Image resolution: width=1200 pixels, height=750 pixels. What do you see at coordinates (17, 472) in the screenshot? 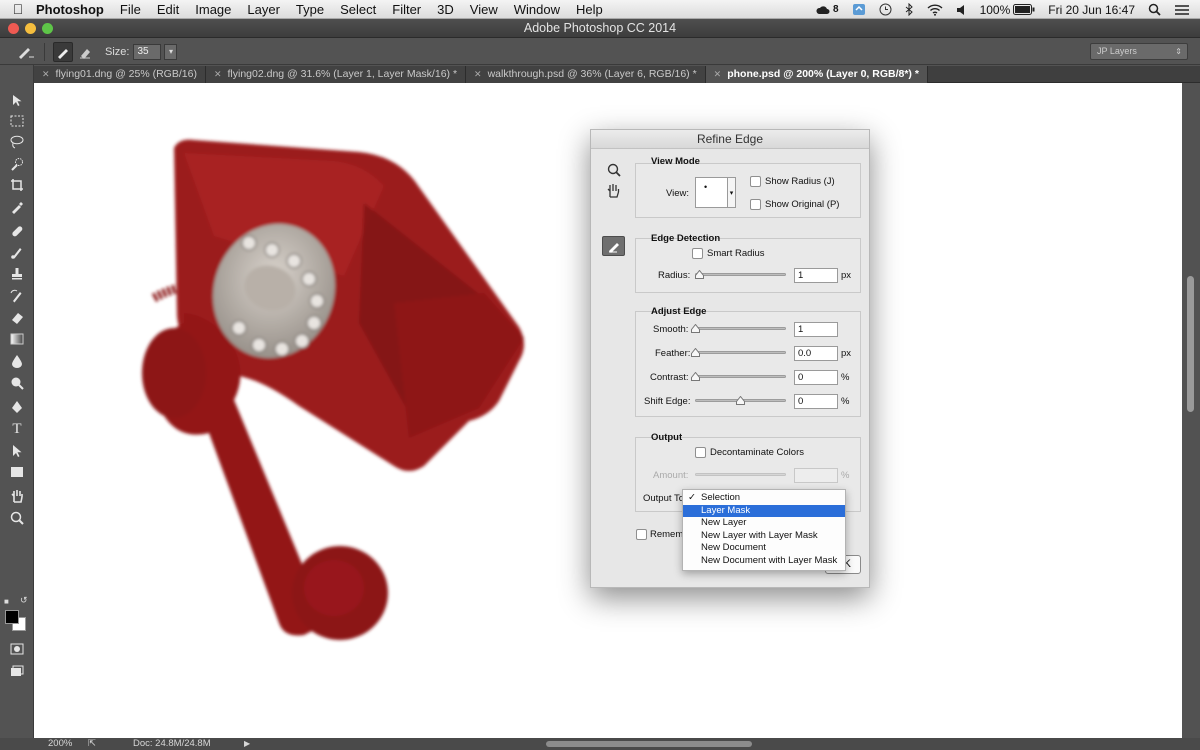
I see `rectangle-tool-icon` at bounding box center [17, 472].